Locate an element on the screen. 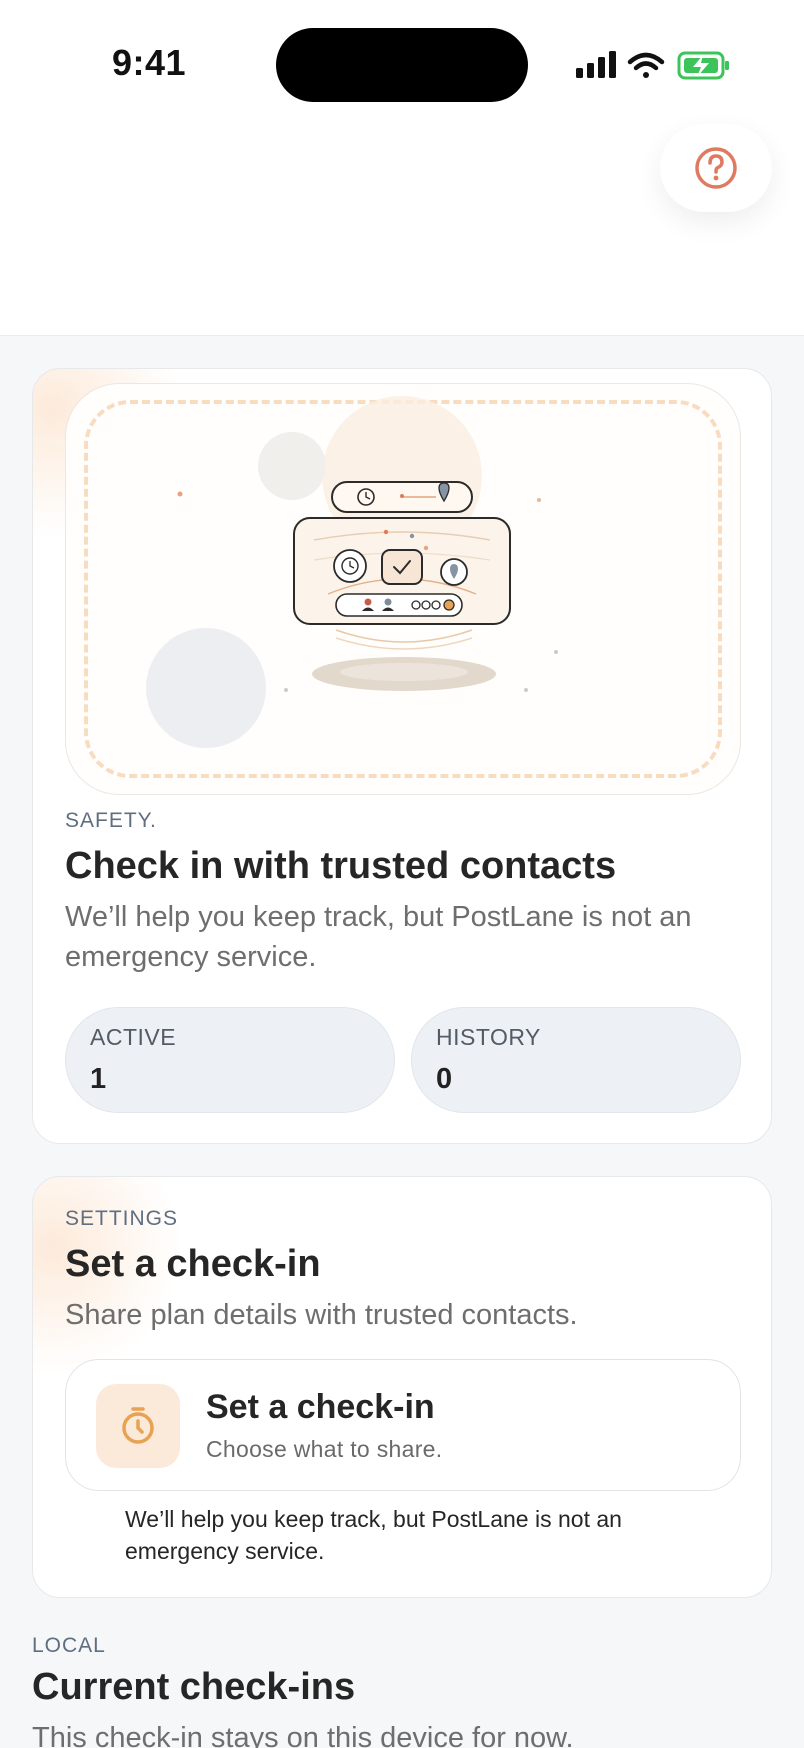 The width and height of the screenshot is (804, 1748). question-circle-icon is located at coordinates (716, 168).